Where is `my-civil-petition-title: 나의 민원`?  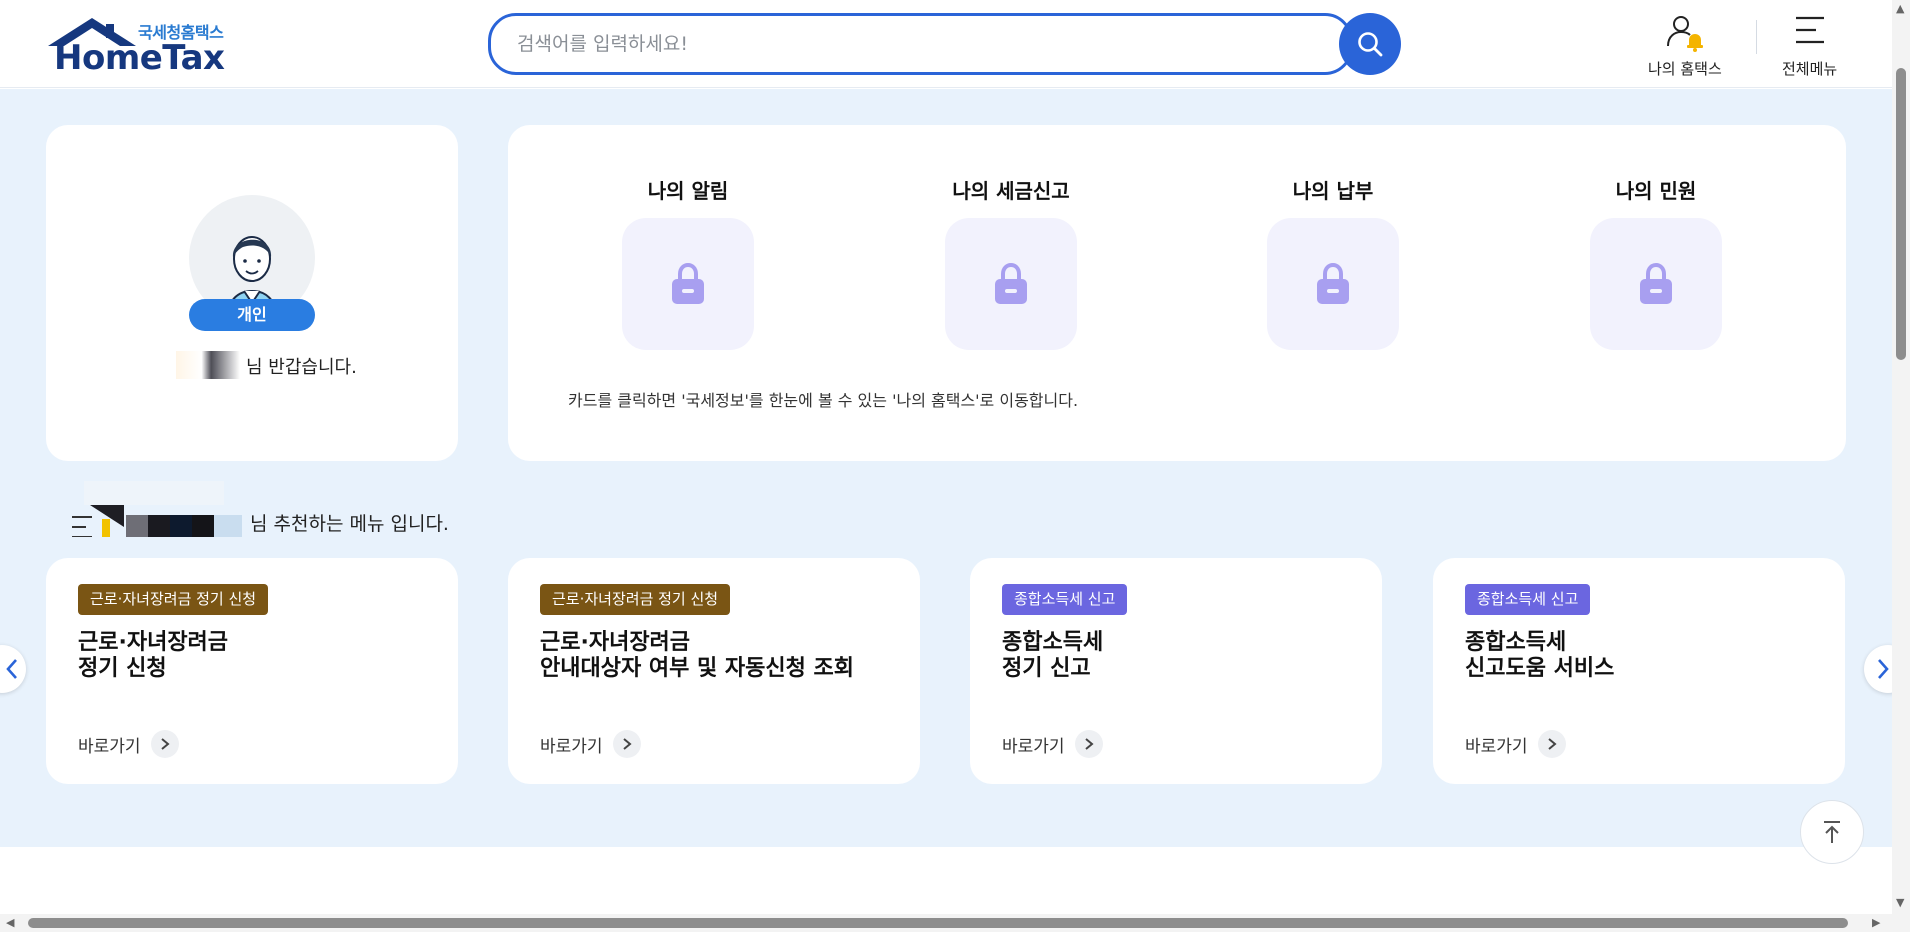
my-civil-petition-title: 나의 민원 is located at coordinates (1656, 191).